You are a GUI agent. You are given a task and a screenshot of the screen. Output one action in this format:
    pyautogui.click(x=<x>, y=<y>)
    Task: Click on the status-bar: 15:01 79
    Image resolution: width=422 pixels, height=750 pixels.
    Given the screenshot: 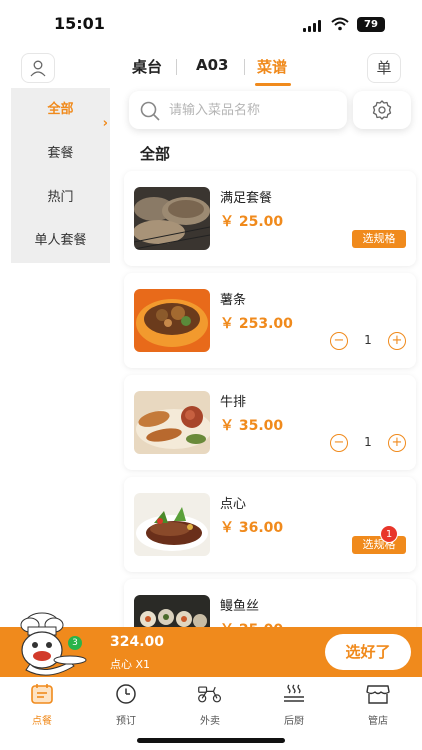 What is the action you would take?
    pyautogui.click(x=211, y=23)
    